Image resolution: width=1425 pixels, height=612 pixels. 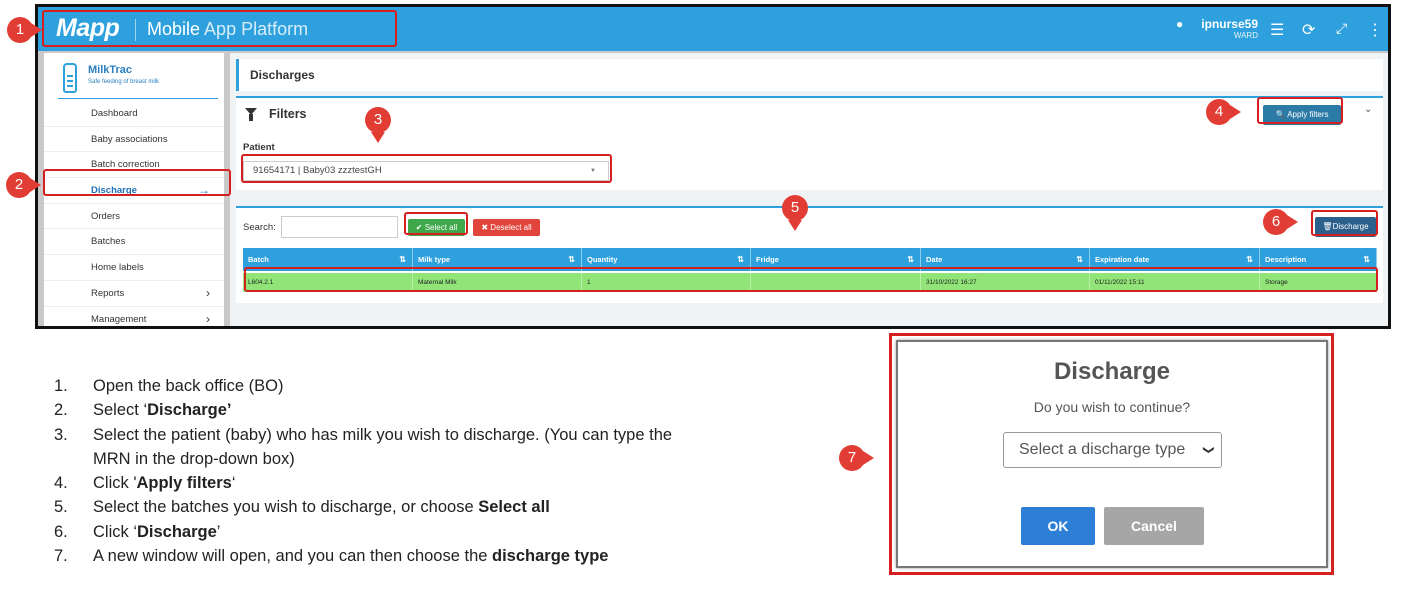 What do you see at coordinates (403, 410) in the screenshot?
I see `step-text: Select ‘Discharge’` at bounding box center [403, 410].